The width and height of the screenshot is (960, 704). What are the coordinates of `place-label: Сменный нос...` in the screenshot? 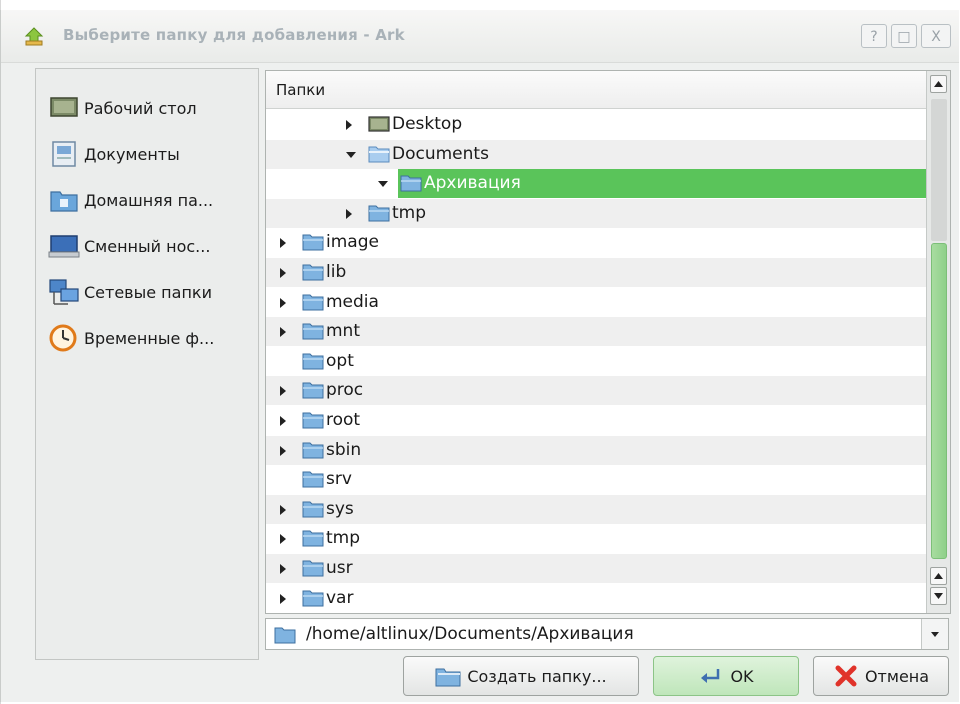 It's located at (147, 246).